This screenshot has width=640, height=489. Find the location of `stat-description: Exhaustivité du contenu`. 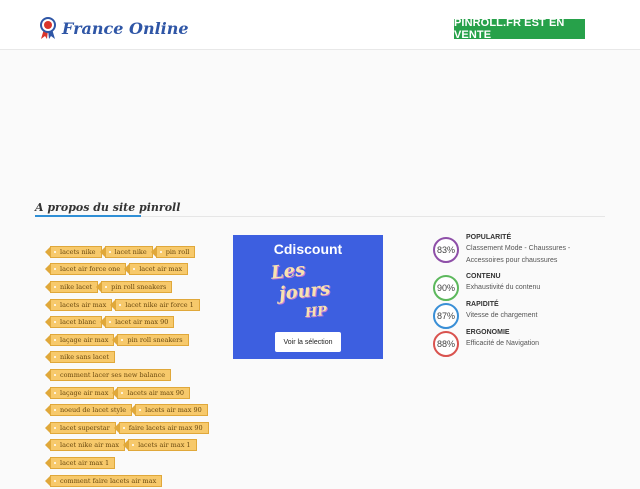

stat-description: Exhaustivité du contenu is located at coordinates (503, 287).